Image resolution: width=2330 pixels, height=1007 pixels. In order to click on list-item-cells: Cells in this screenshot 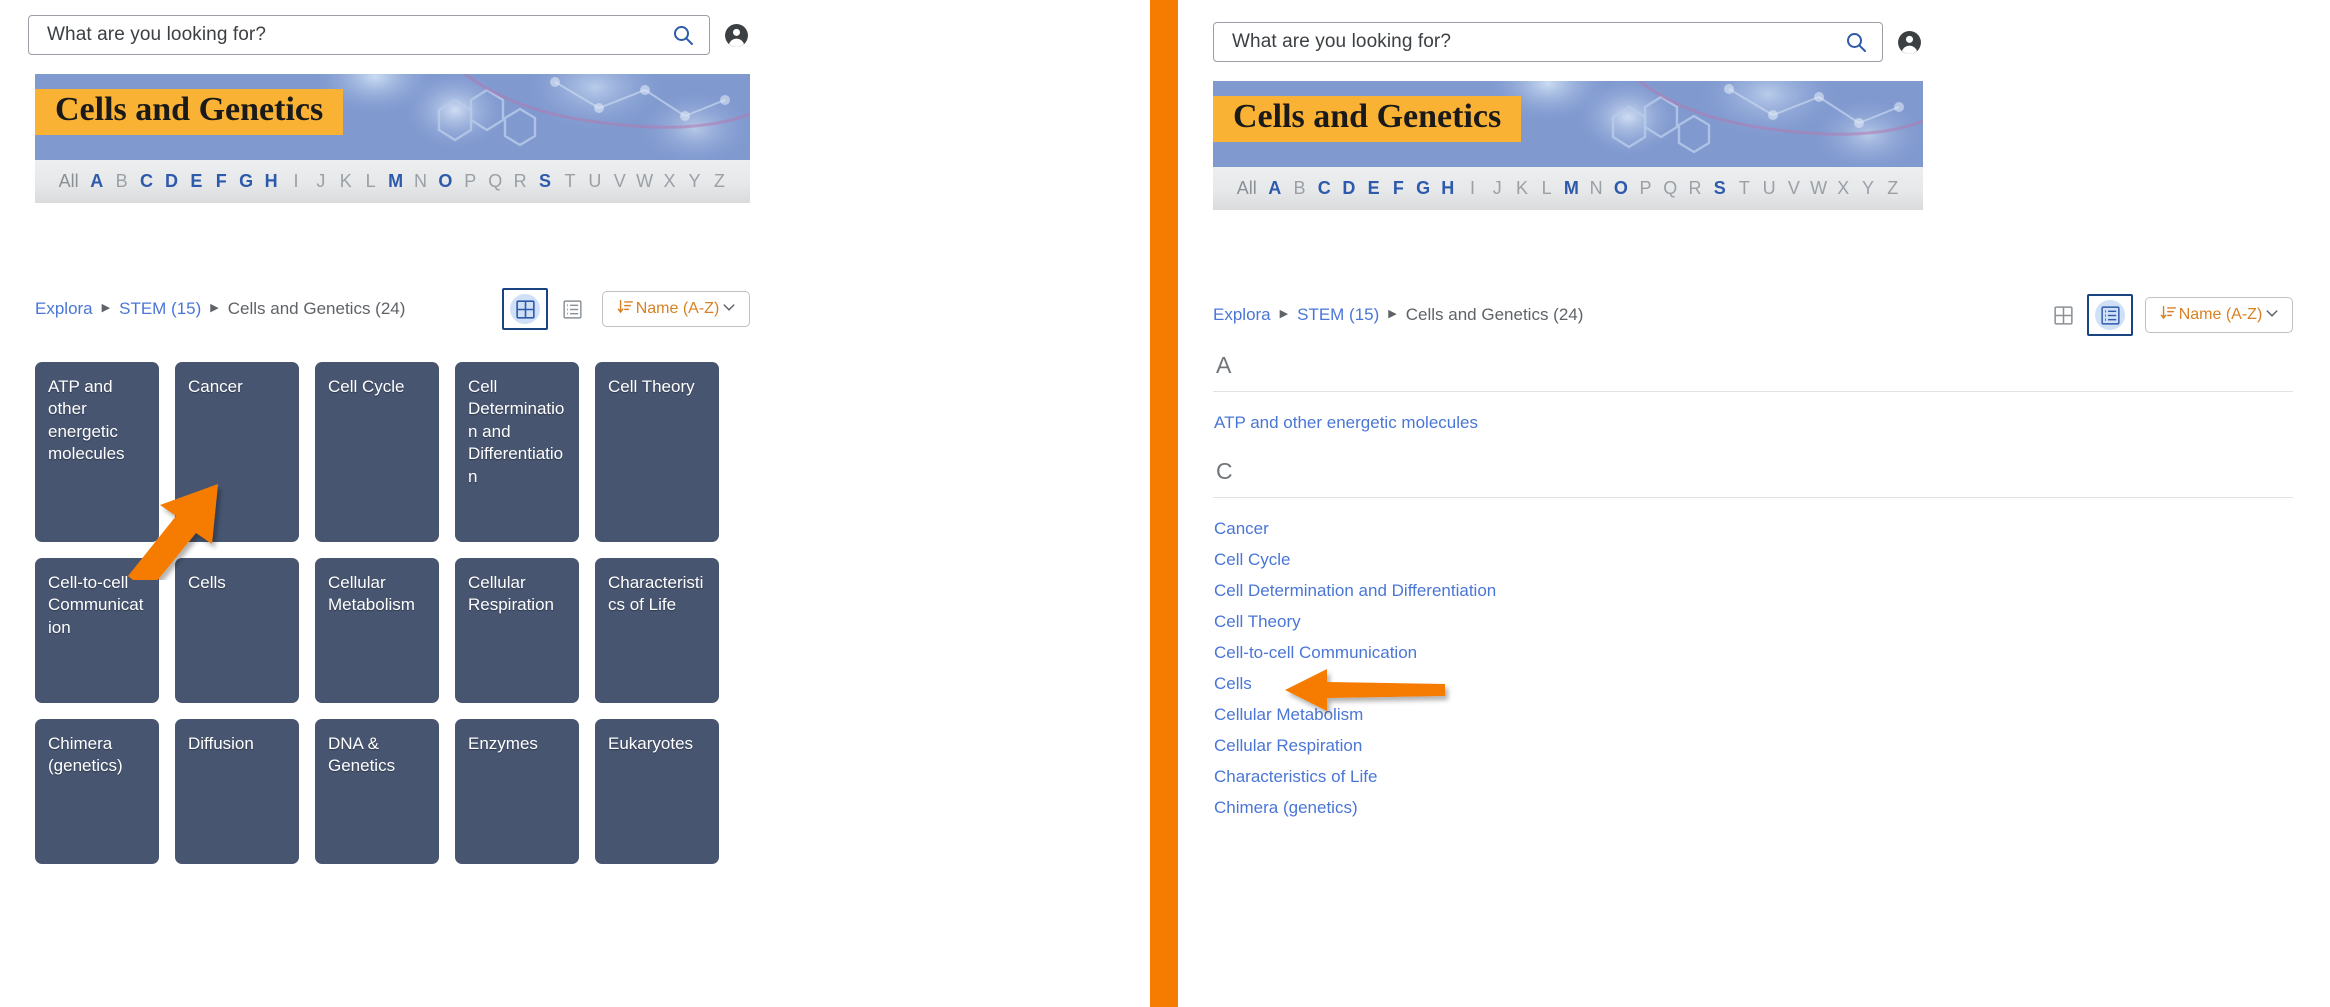, I will do `click(1753, 686)`.